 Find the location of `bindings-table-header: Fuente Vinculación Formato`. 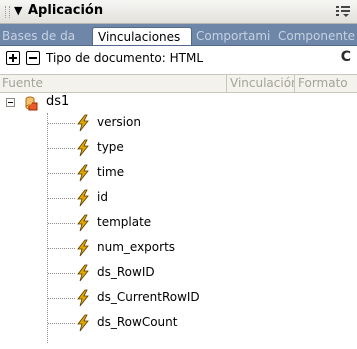

bindings-table-header: Fuente Vinculación Formato is located at coordinates (178, 83).